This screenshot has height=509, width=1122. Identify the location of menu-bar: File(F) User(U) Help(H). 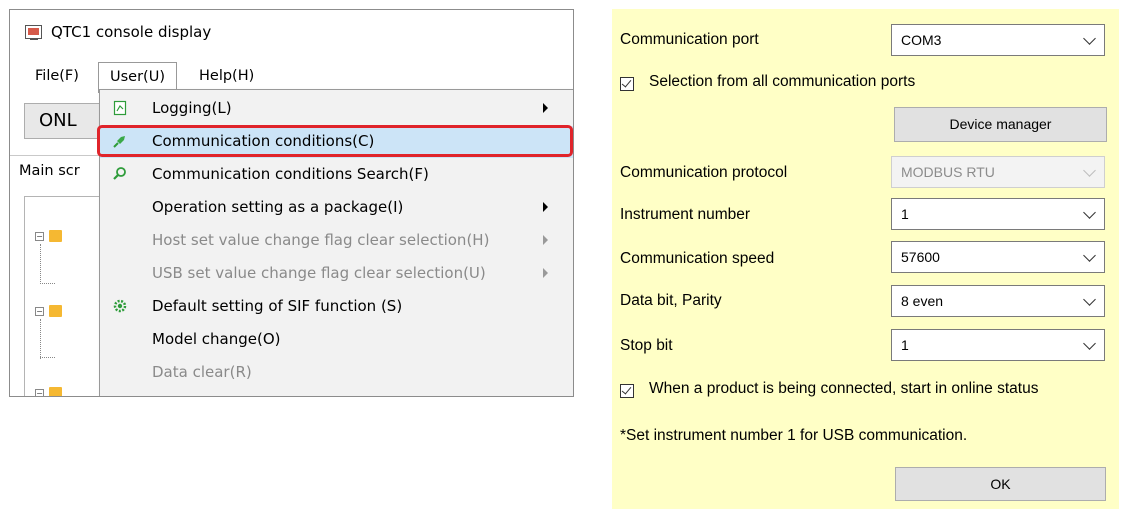
(291, 77).